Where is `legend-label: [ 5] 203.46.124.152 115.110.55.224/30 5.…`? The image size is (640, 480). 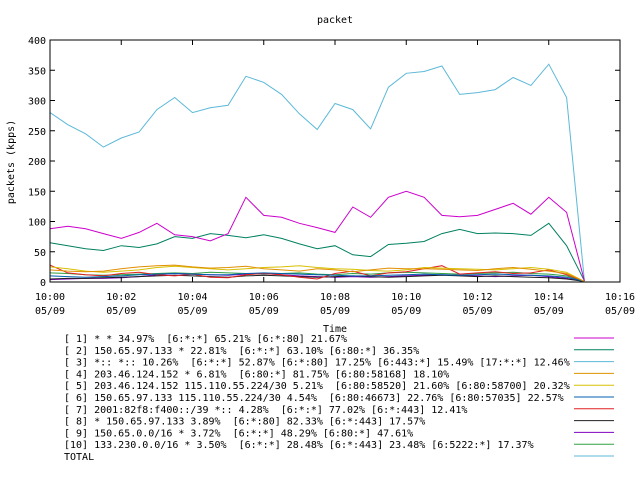
legend-label: [ 5] 203.46.124.152 115.110.55.224/30 5.… is located at coordinates (317, 386).